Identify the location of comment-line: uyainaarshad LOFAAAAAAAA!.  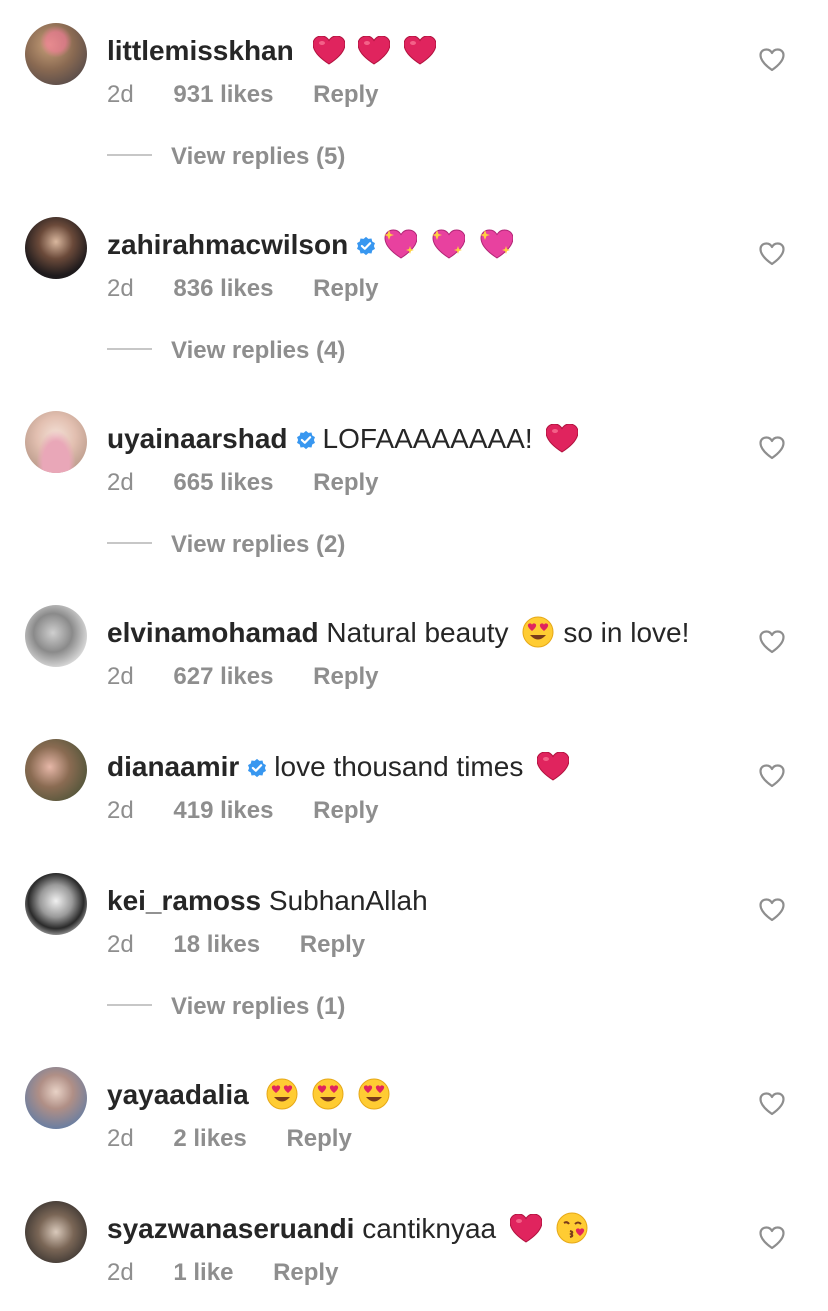
(342, 439).